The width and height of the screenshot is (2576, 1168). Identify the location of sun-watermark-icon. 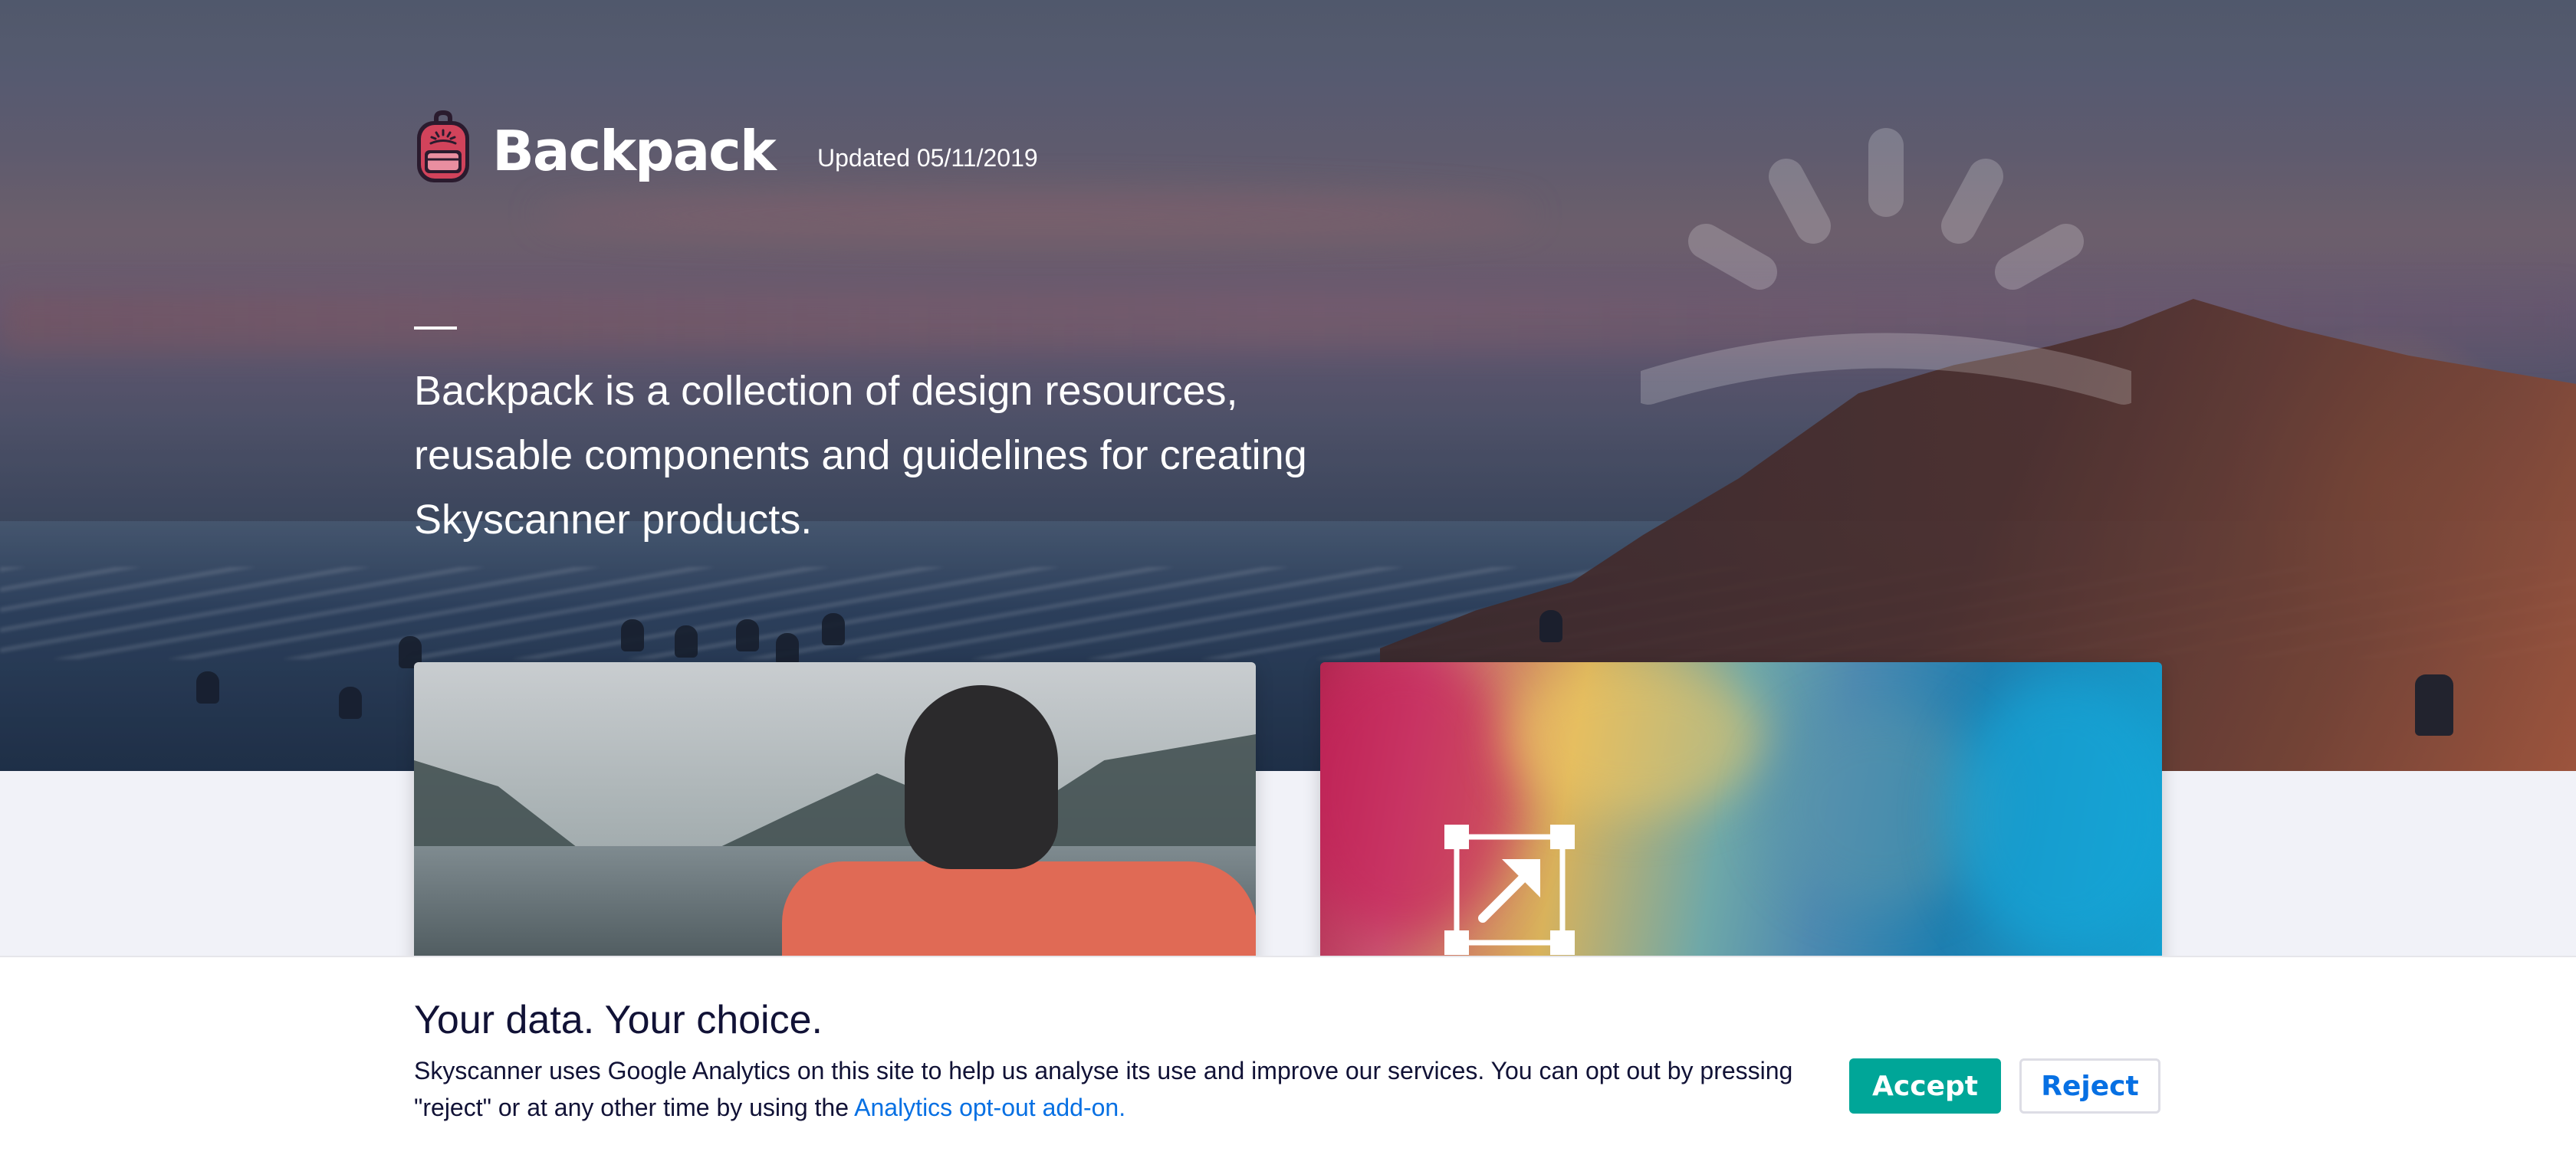
(1886, 266).